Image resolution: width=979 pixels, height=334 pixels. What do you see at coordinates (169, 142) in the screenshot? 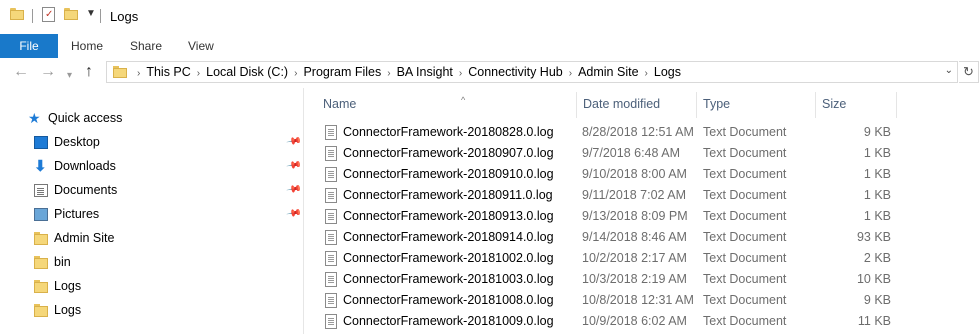
I see `nav-item-desktop: Desktop` at bounding box center [169, 142].